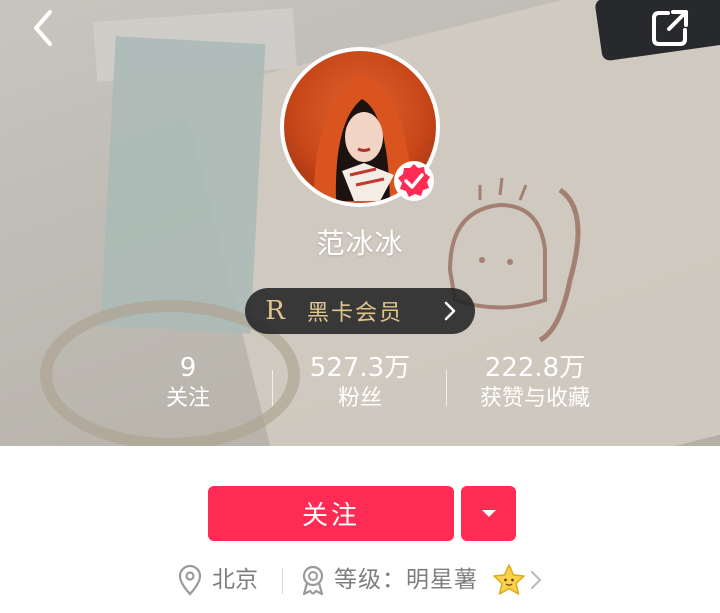 This screenshot has width=720, height=613. Describe the element at coordinates (188, 368) in the screenshot. I see `stat-following-value: 9` at that location.